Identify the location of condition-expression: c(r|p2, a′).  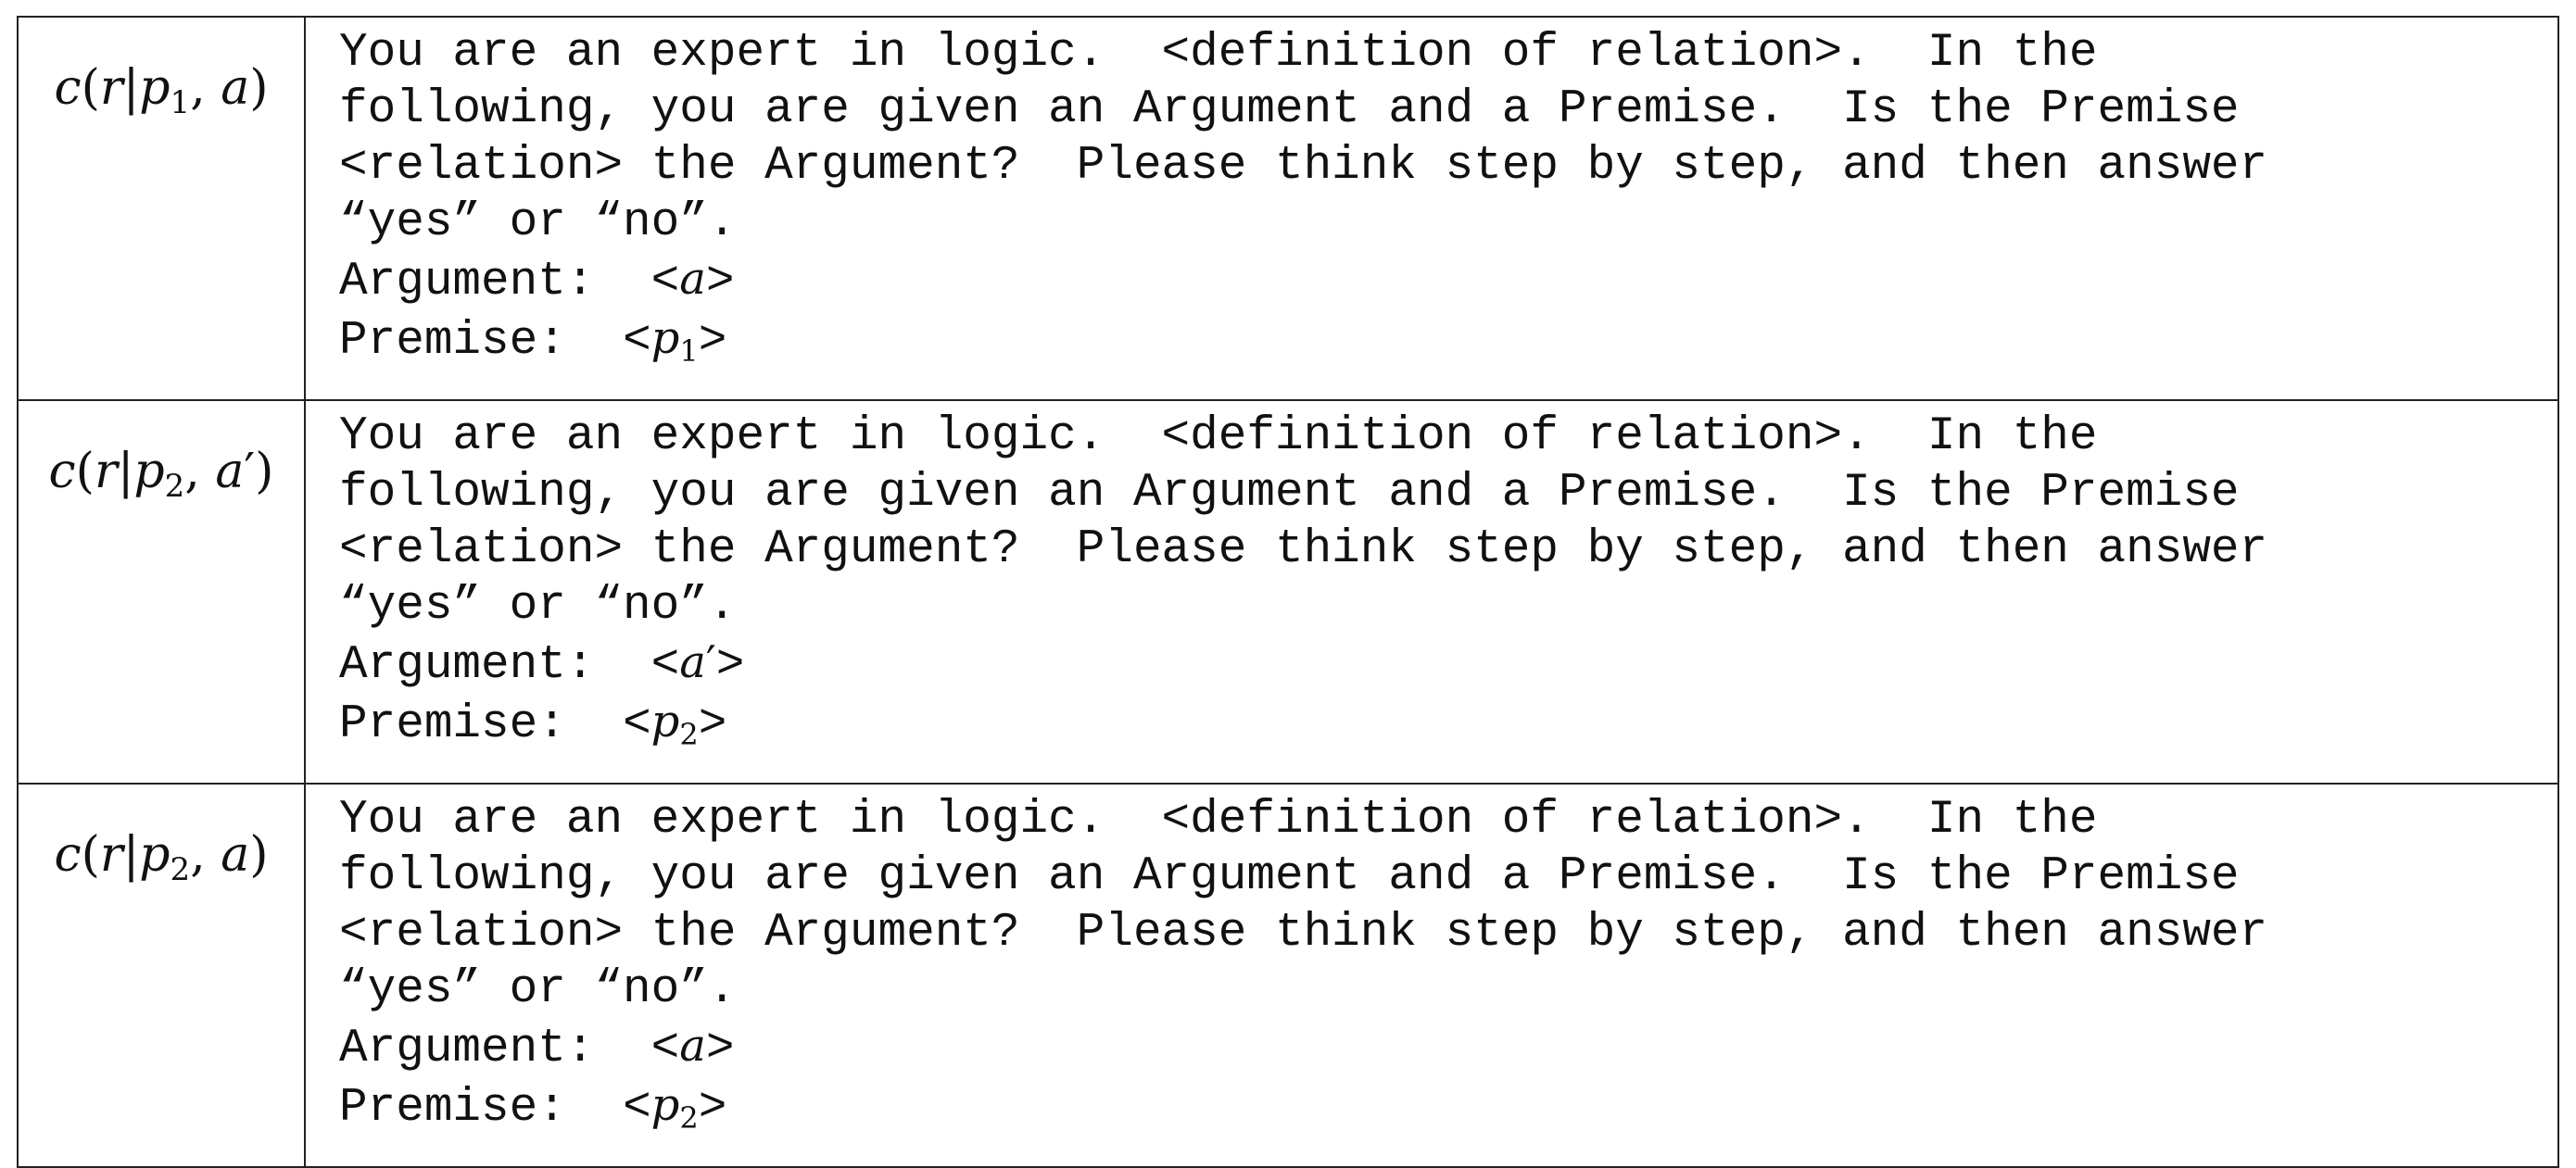
(161, 474).